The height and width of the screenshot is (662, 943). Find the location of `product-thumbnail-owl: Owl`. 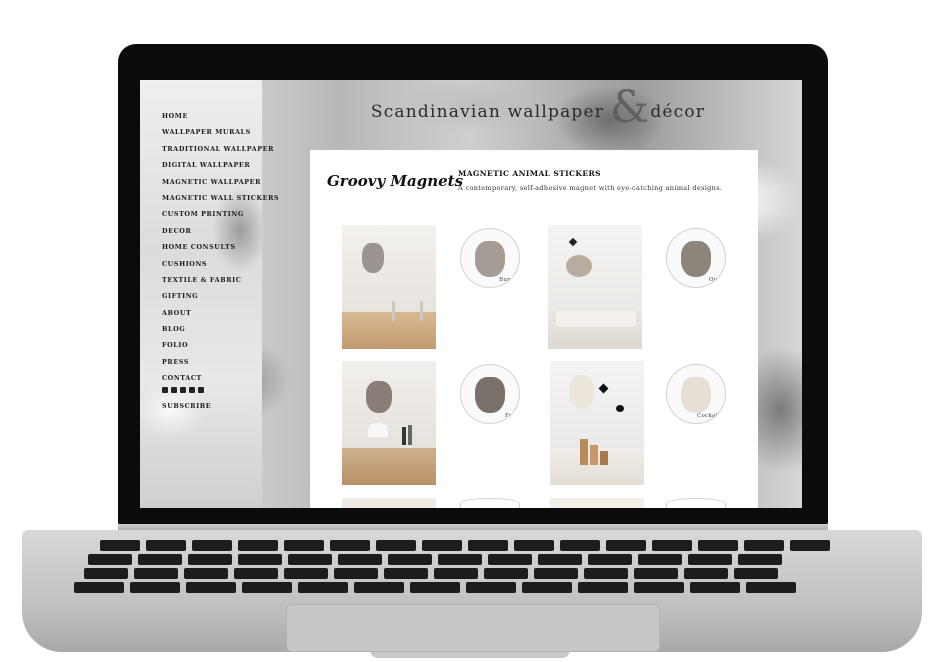

product-thumbnail-owl: Owl is located at coordinates (696, 258).